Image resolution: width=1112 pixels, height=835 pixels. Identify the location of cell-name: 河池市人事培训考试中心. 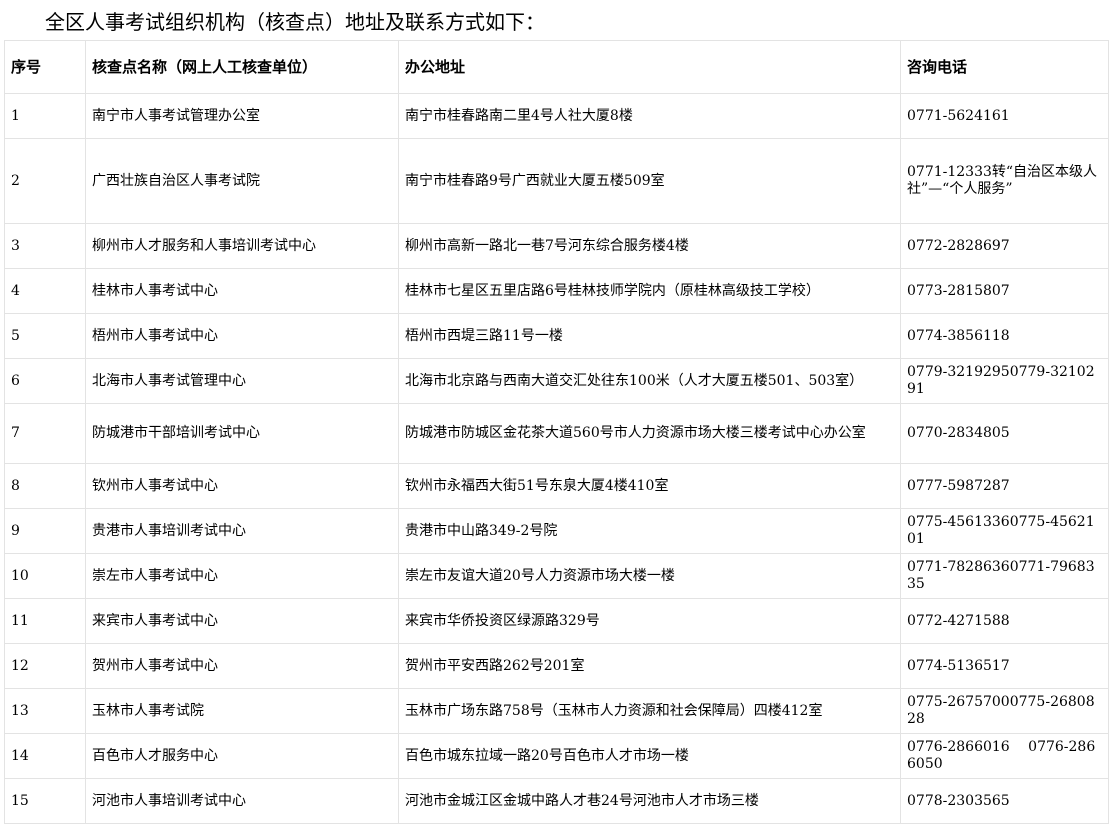
(242, 801).